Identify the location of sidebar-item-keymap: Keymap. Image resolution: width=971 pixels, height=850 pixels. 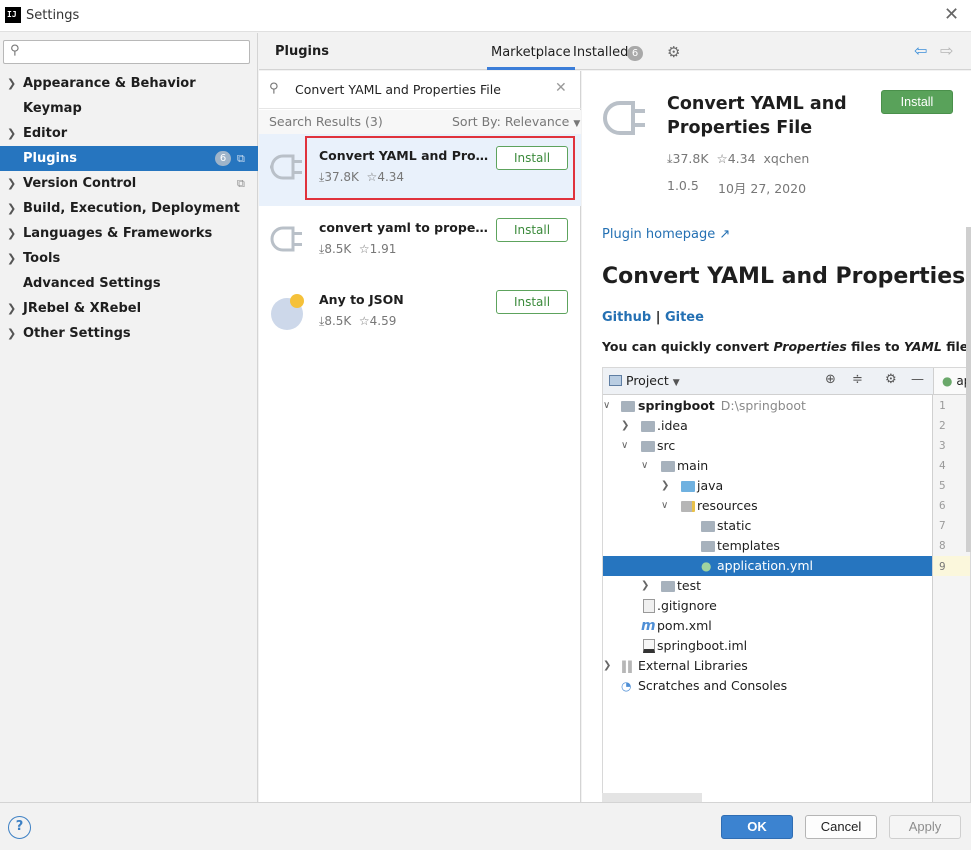
(129, 108).